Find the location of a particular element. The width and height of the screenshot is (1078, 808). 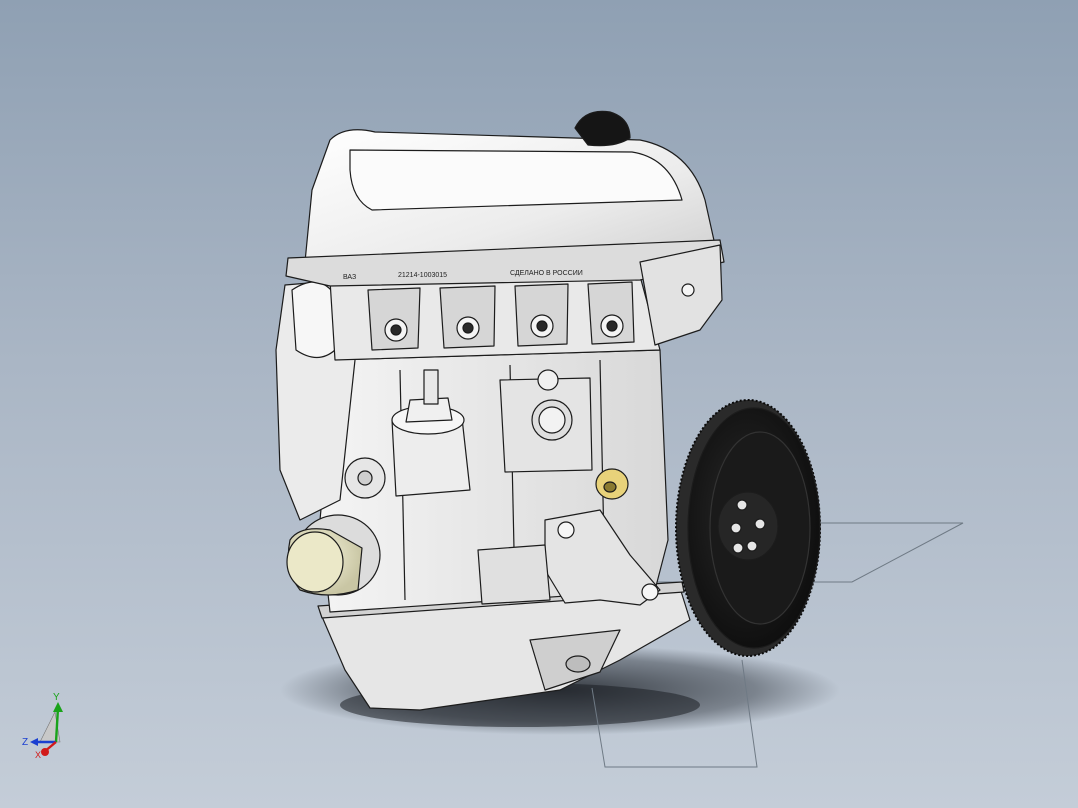

engine-mount is located at coordinates (514, 574).